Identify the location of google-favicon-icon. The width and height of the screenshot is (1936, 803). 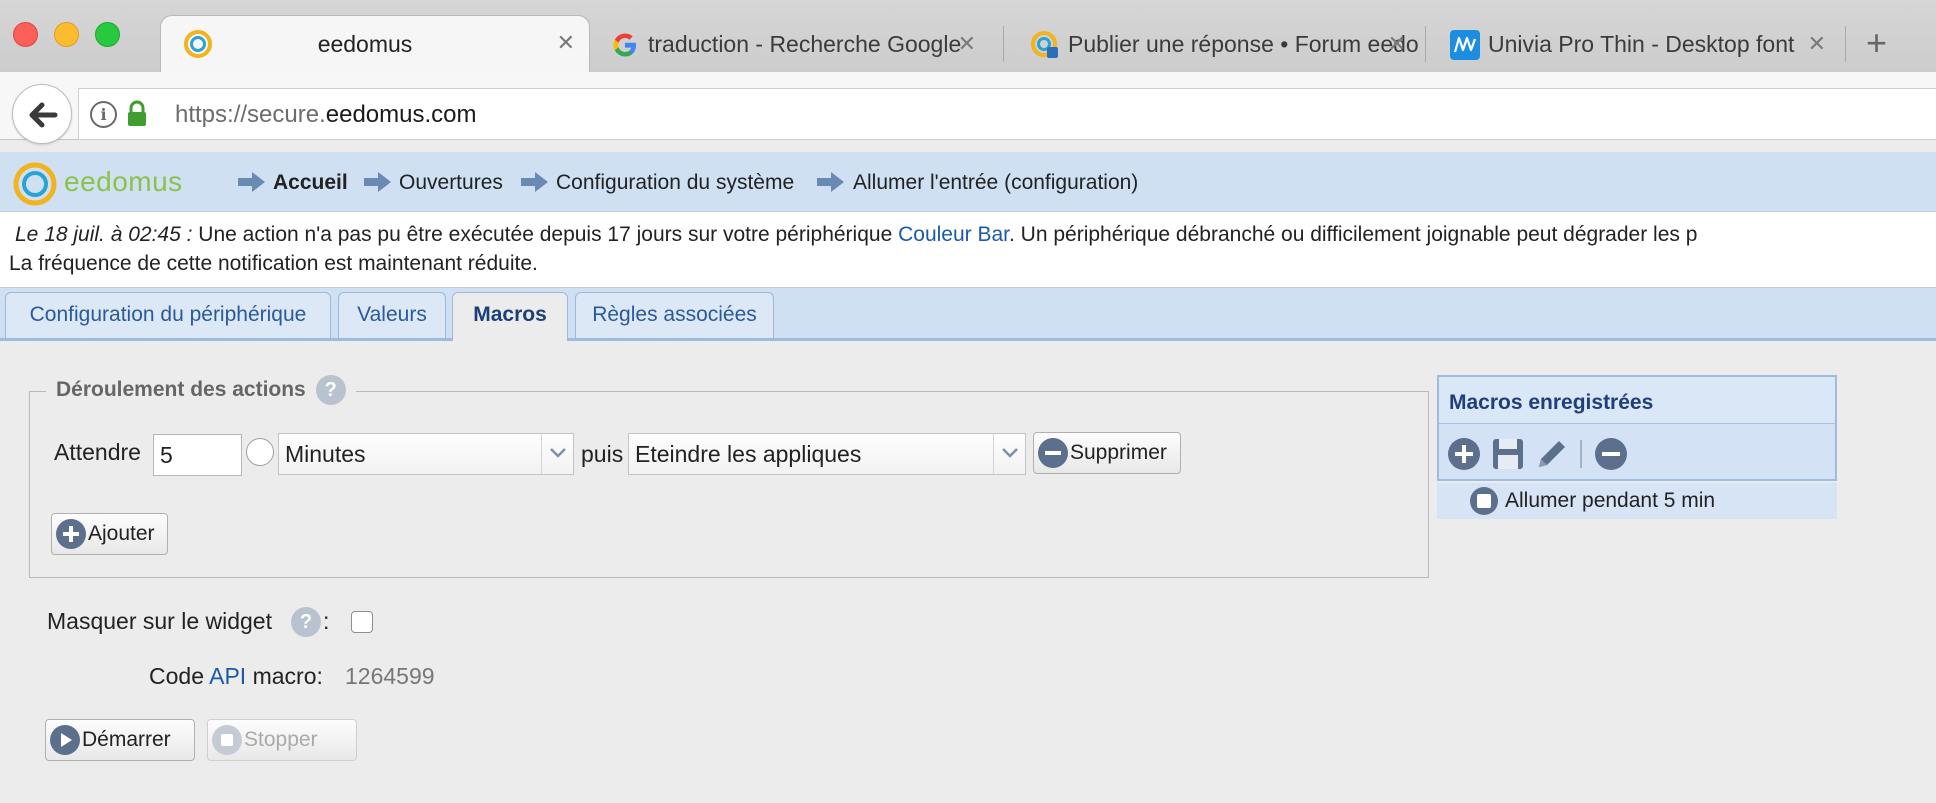
(624, 45).